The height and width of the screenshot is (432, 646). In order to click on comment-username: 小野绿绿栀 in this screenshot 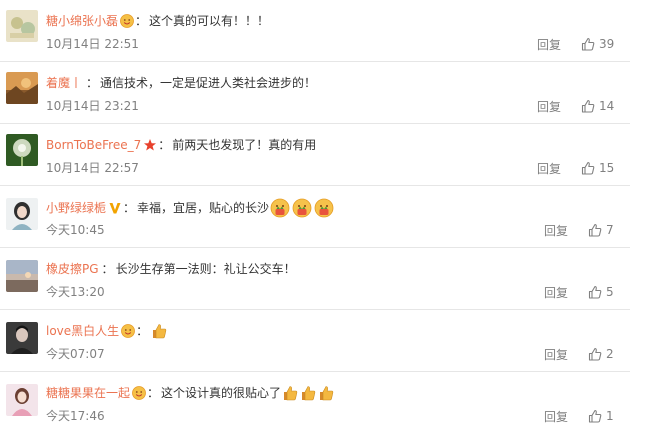, I will do `click(76, 208)`.